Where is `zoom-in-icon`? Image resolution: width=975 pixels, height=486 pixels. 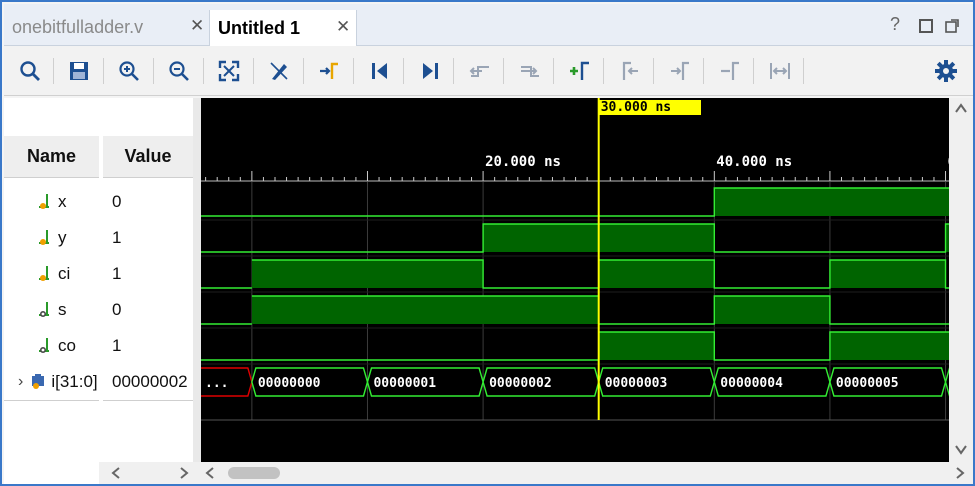
zoom-in-icon is located at coordinates (129, 71).